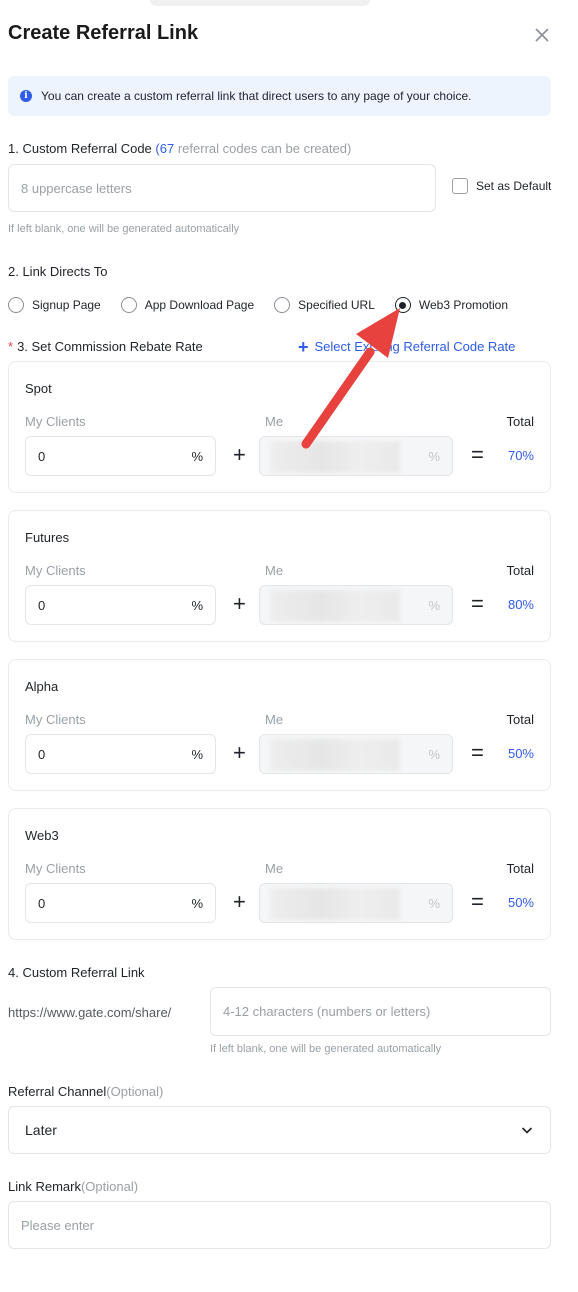 This screenshot has width=578, height=1292. What do you see at coordinates (222, 188) in the screenshot?
I see `referral-code-input: 8 uppercase letters` at bounding box center [222, 188].